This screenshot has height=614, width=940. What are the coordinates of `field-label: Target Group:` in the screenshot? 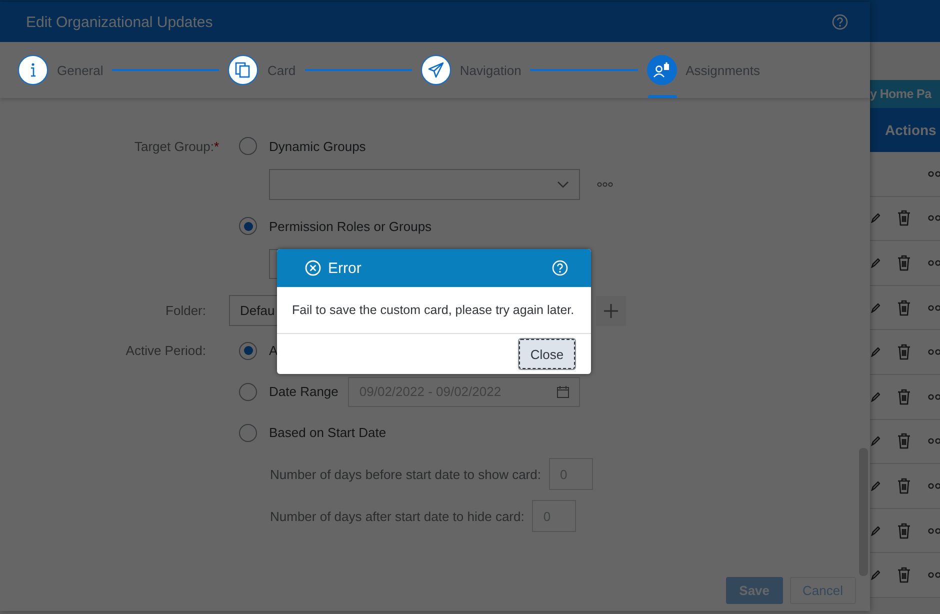 It's located at (174, 146).